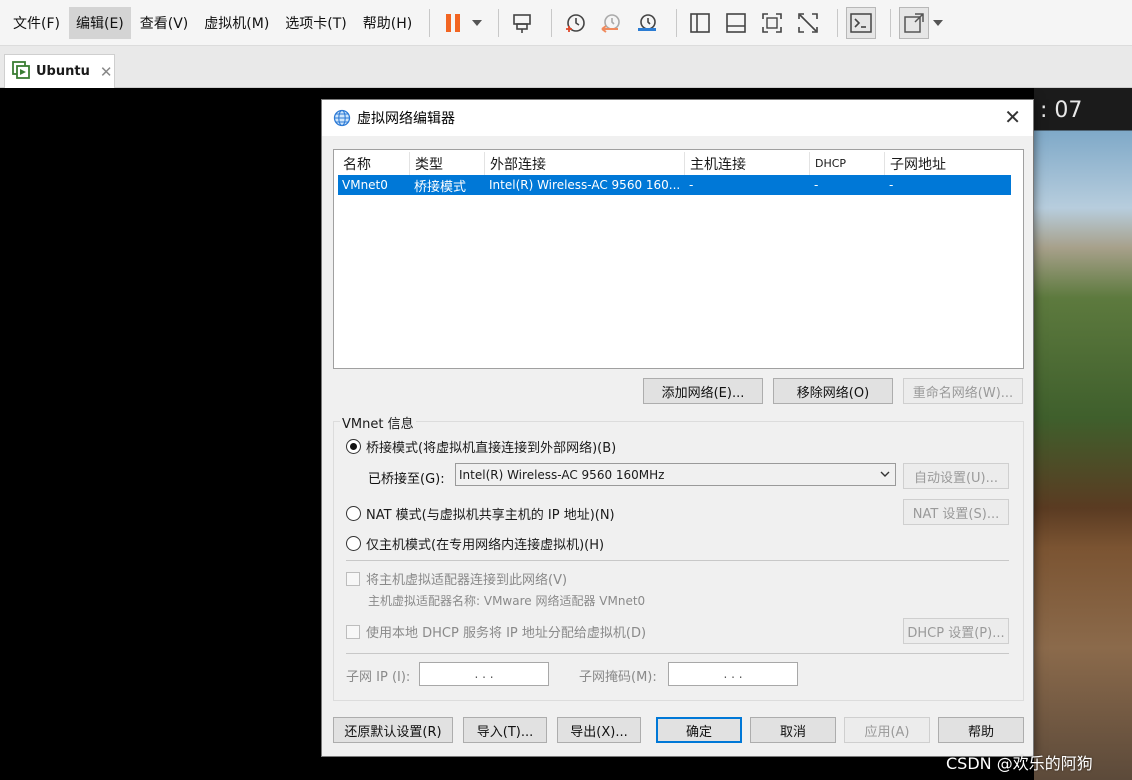  Describe the element at coordinates (440, 187) in the screenshot. I see `cell-type: 桥接模式` at that location.